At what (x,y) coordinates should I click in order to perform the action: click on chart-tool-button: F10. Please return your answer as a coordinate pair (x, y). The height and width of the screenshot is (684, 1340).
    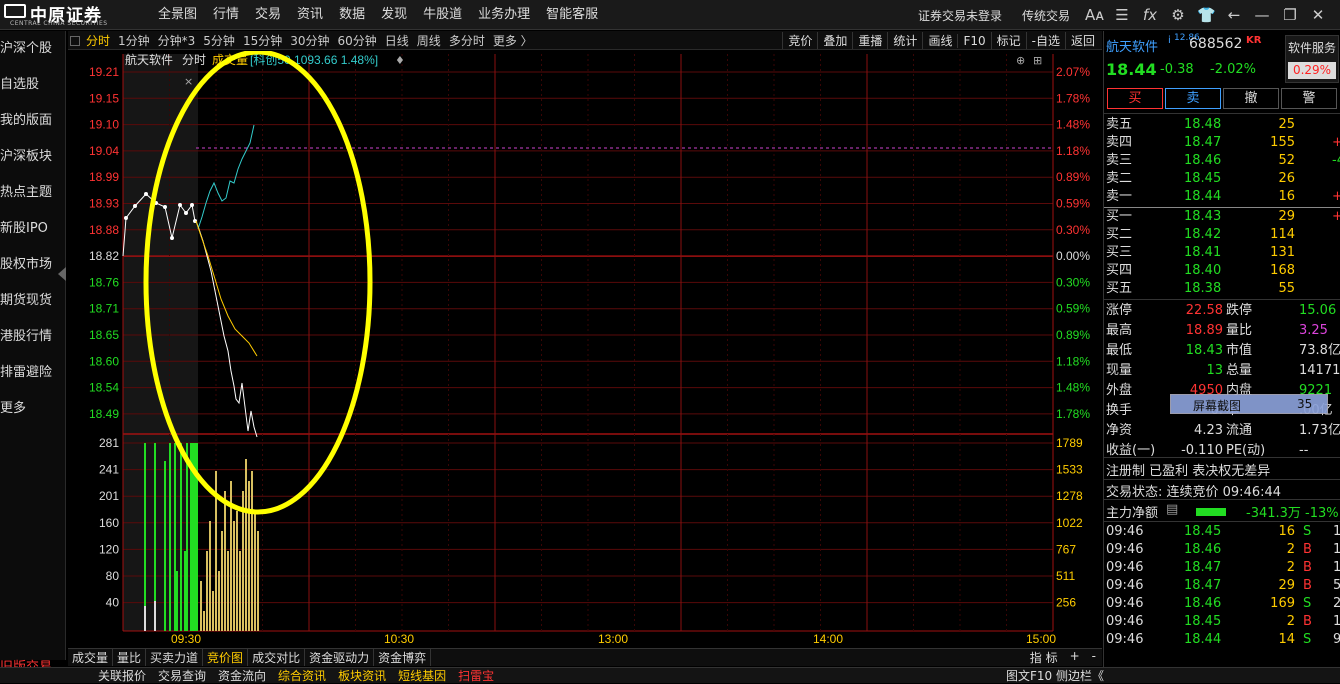
    Looking at the image, I should click on (973, 40).